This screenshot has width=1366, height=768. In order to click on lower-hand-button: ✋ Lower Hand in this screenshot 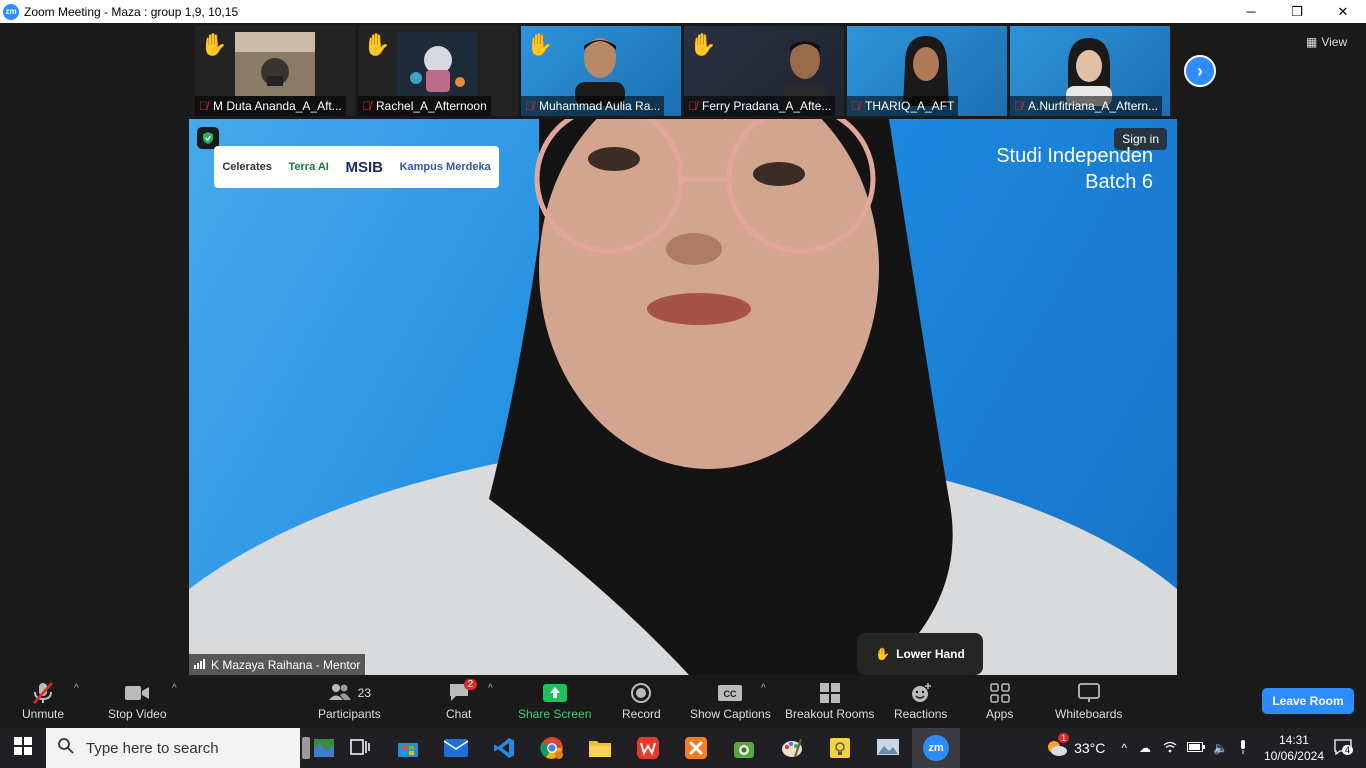, I will do `click(920, 654)`.